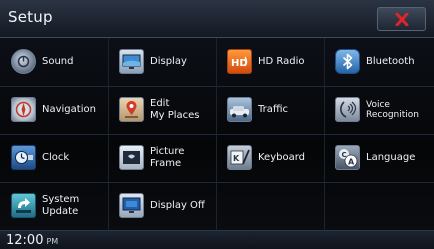  I want to click on clock-button: Clock, so click(54, 158).